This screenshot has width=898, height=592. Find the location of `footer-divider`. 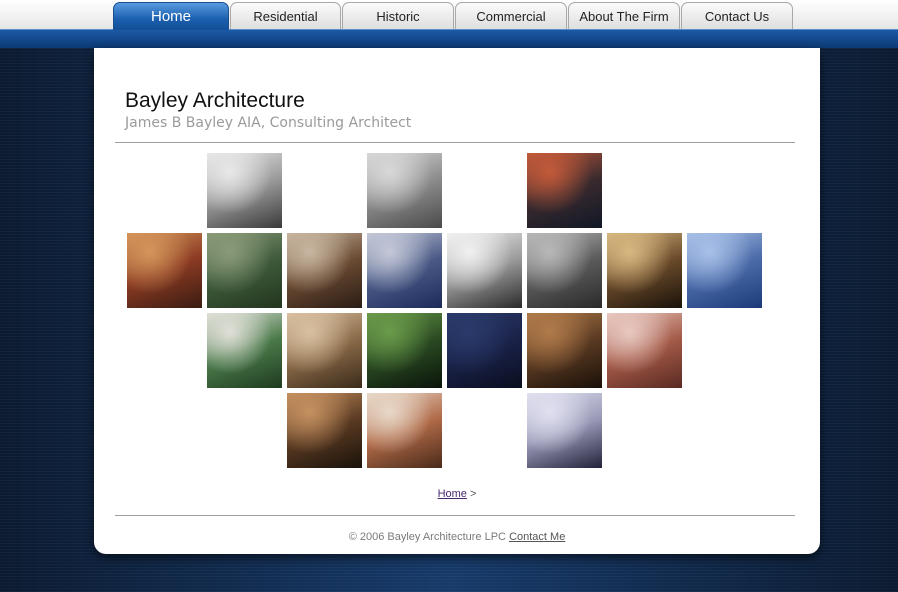

footer-divider is located at coordinates (455, 515).